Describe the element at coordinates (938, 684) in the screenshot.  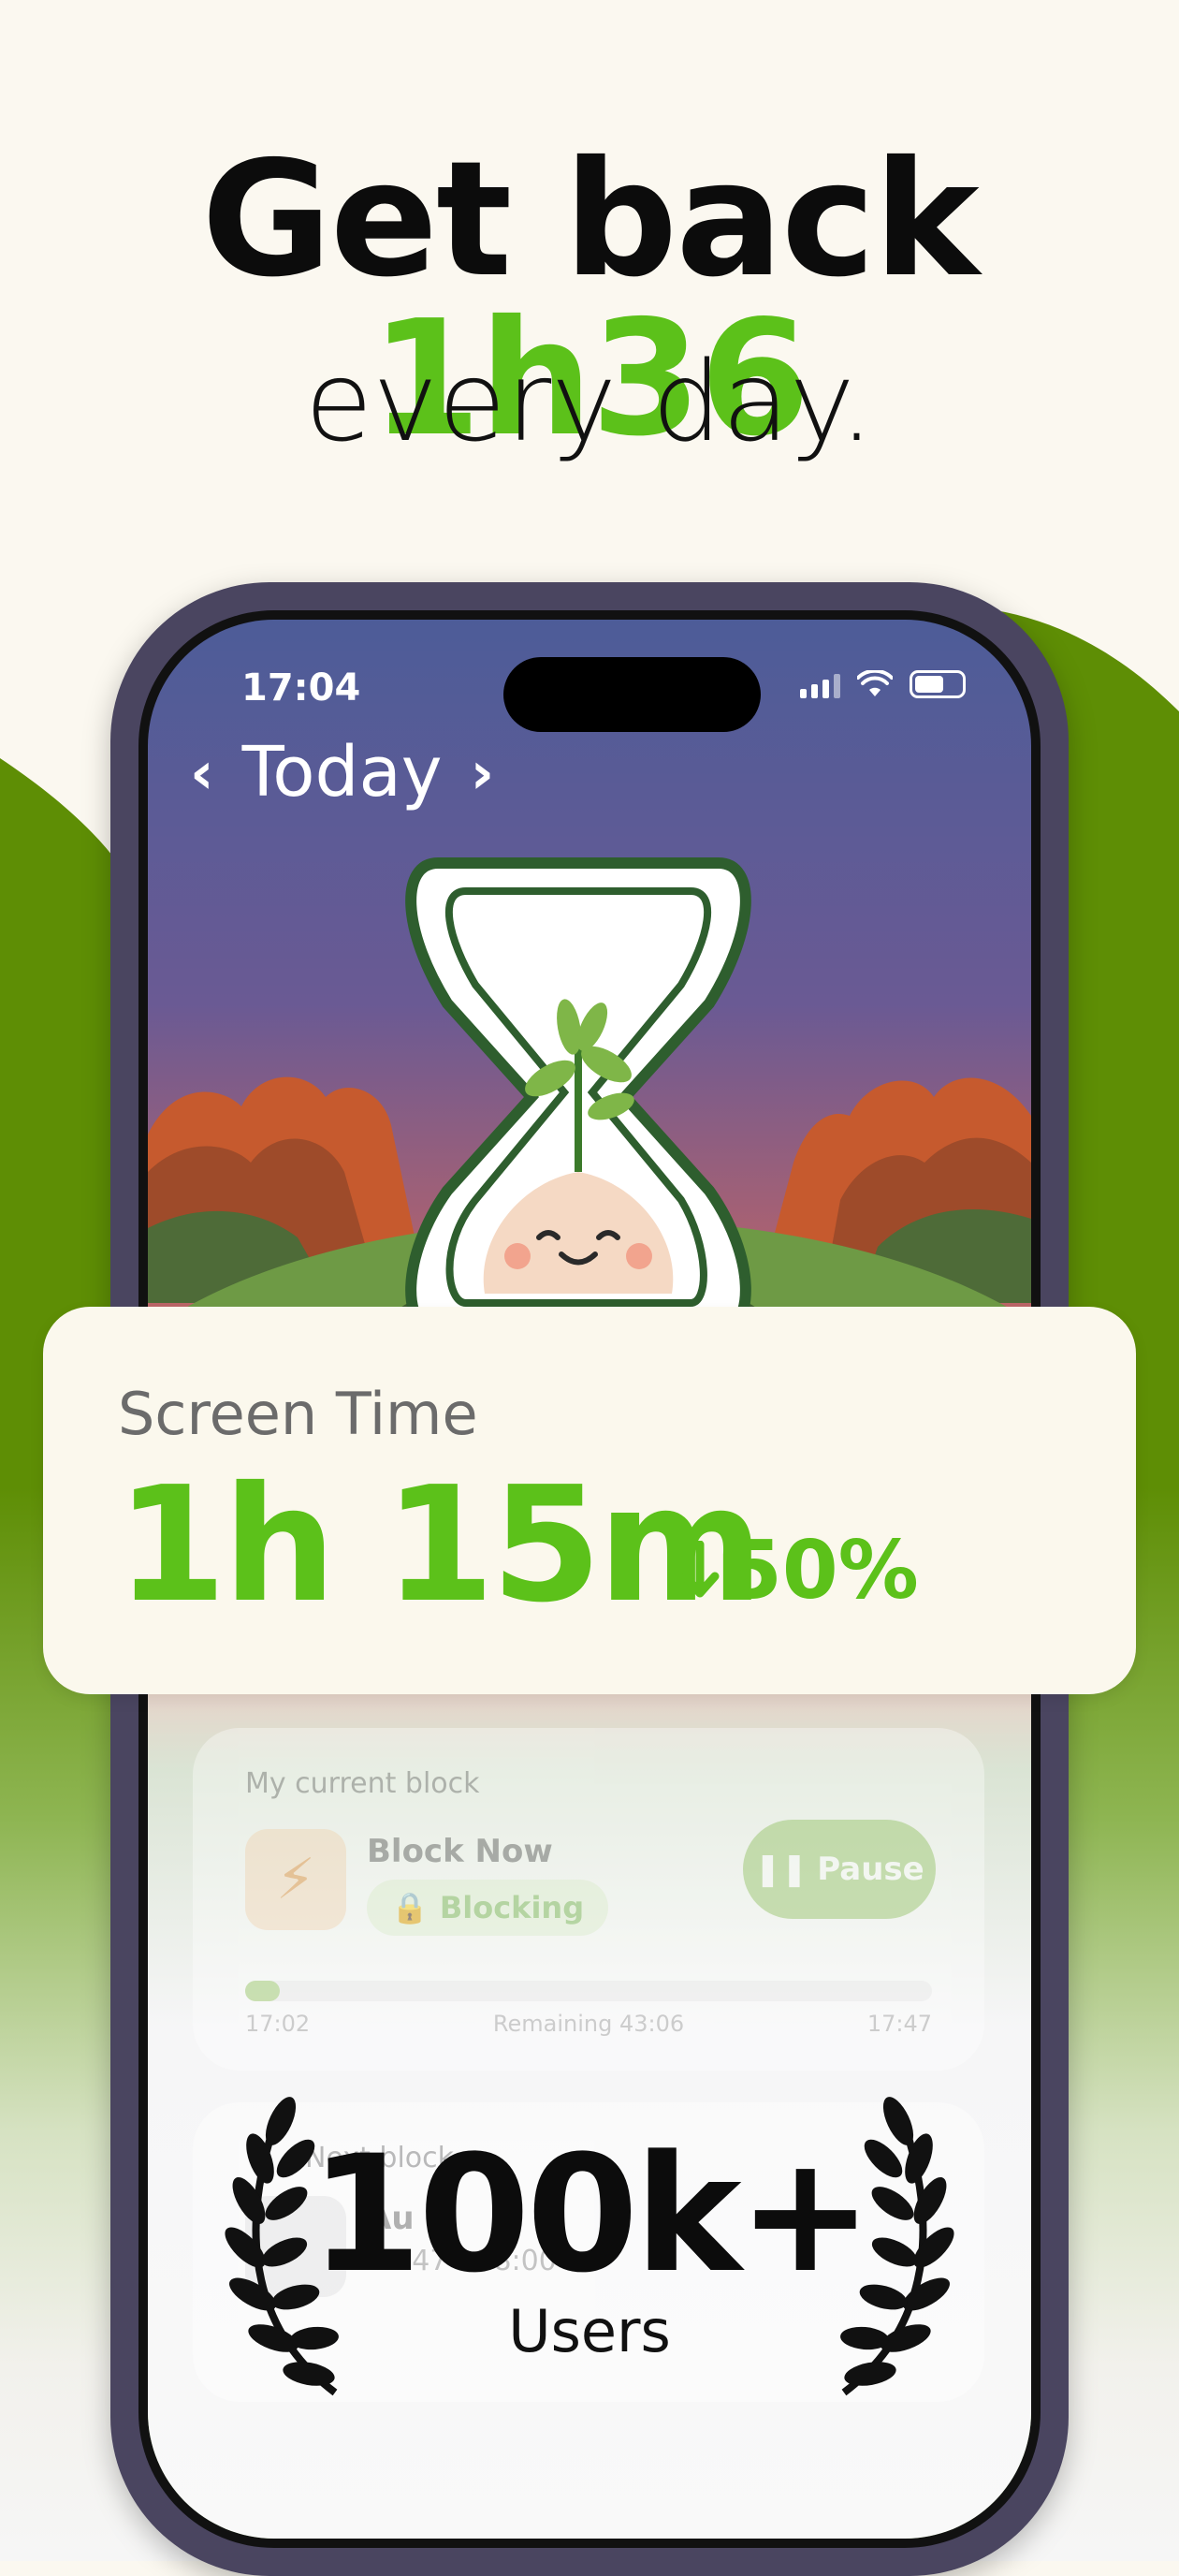
I see `battery-icon` at that location.